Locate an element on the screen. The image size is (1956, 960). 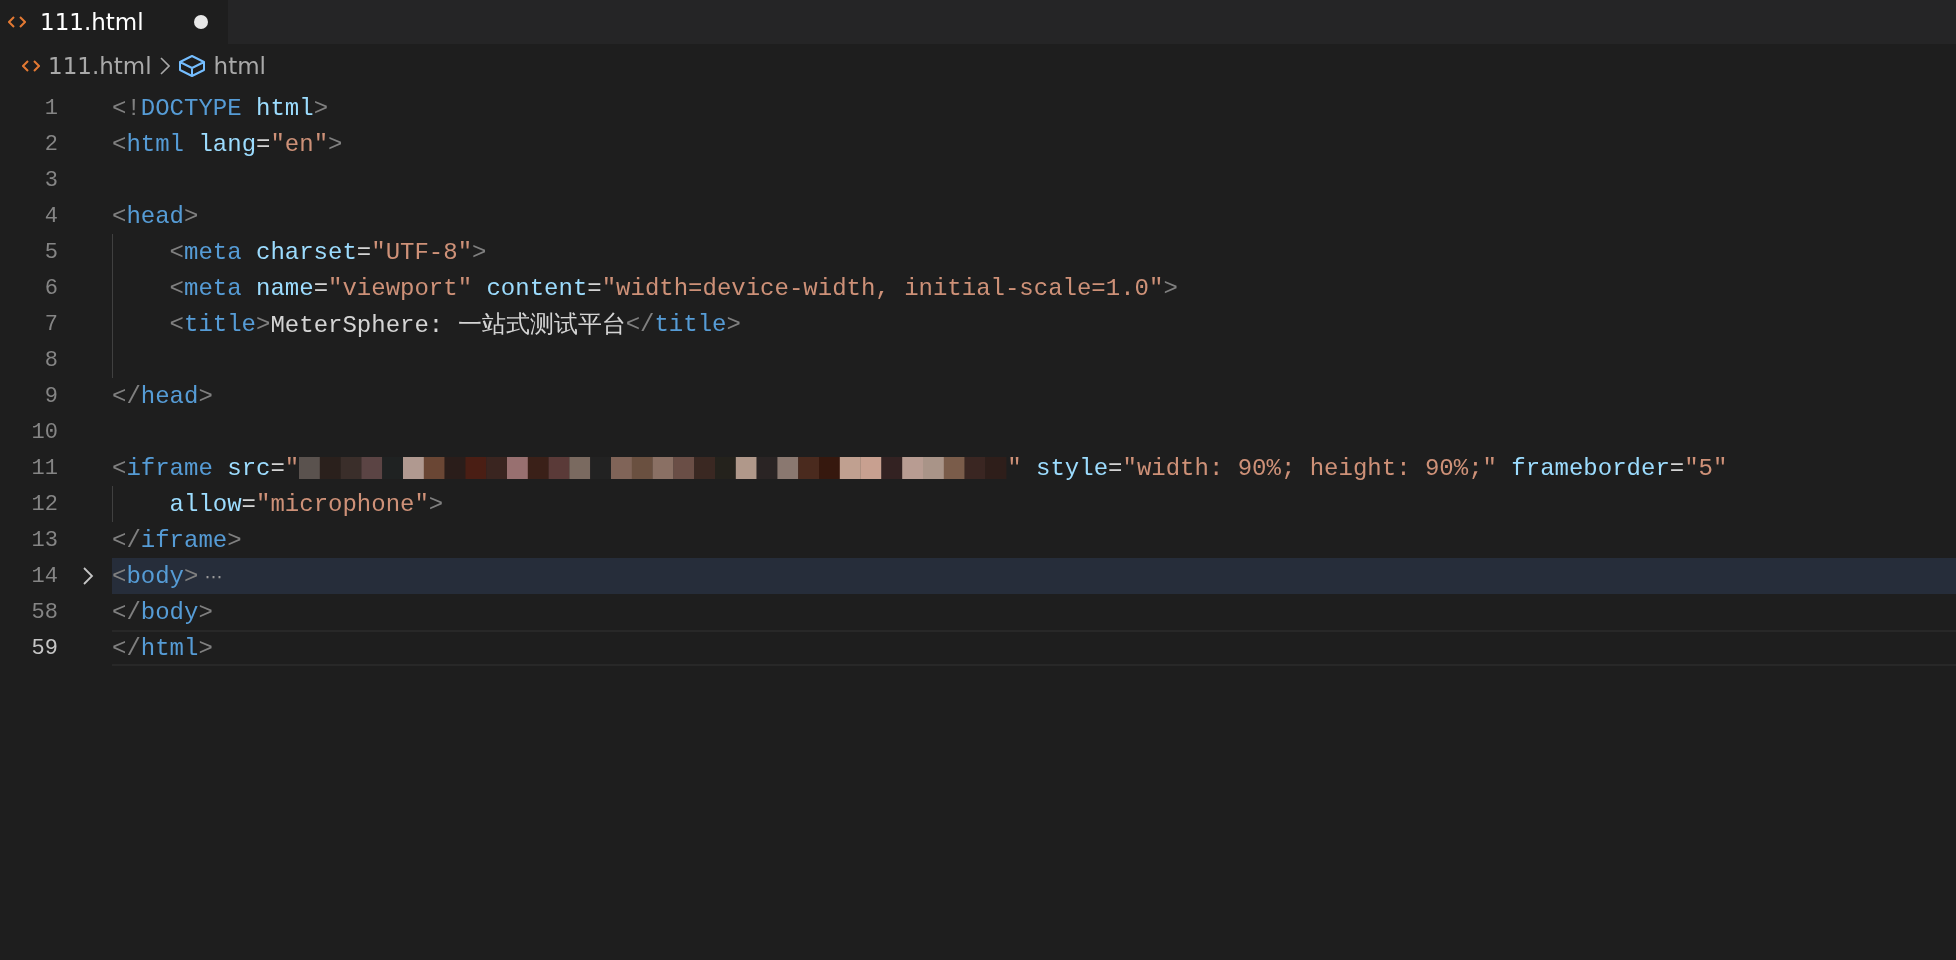
unsaved-dot is located at coordinates (200, 22).